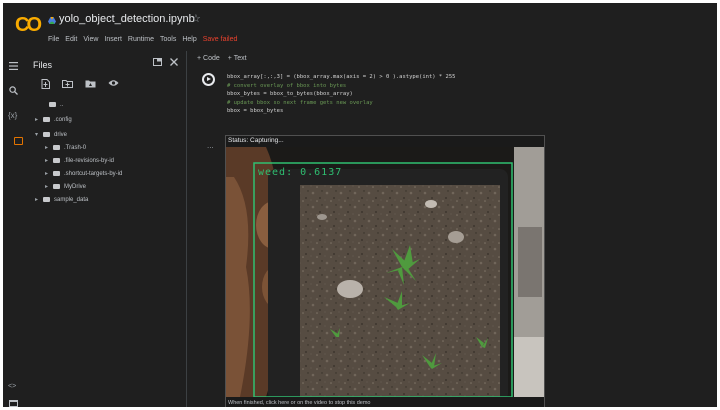 The height and width of the screenshot is (410, 720). What do you see at coordinates (37, 135) in the screenshot?
I see `caret-icon: ▾` at bounding box center [37, 135].